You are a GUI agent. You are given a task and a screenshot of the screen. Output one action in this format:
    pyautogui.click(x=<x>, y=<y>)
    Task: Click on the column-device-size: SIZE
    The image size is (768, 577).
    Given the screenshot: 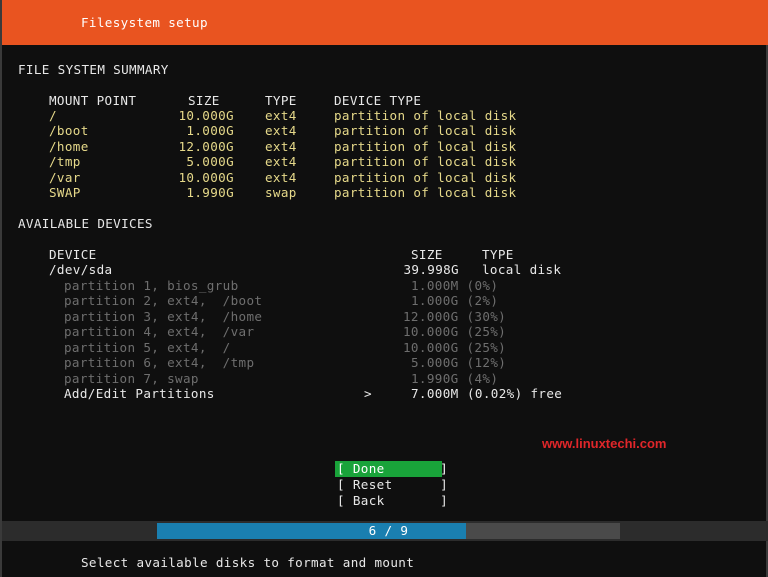 What is the action you would take?
    pyautogui.click(x=427, y=254)
    